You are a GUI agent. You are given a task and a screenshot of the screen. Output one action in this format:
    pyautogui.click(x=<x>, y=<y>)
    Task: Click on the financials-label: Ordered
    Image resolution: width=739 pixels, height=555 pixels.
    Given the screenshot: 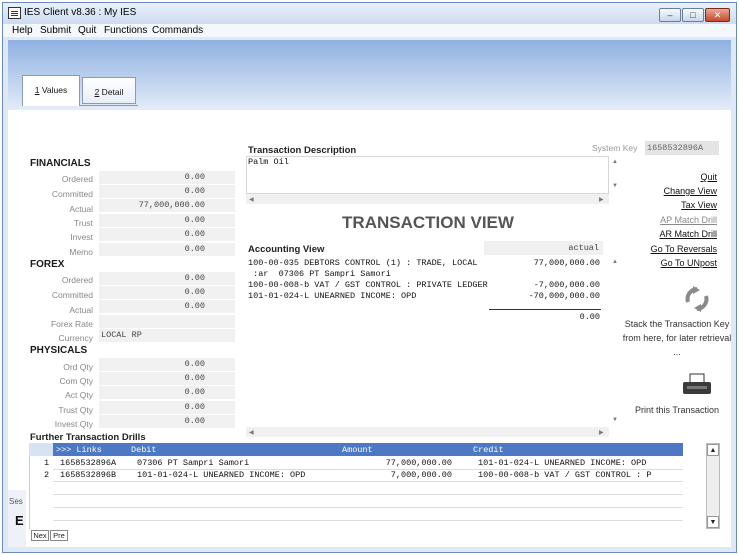 What is the action you would take?
    pyautogui.click(x=77, y=179)
    